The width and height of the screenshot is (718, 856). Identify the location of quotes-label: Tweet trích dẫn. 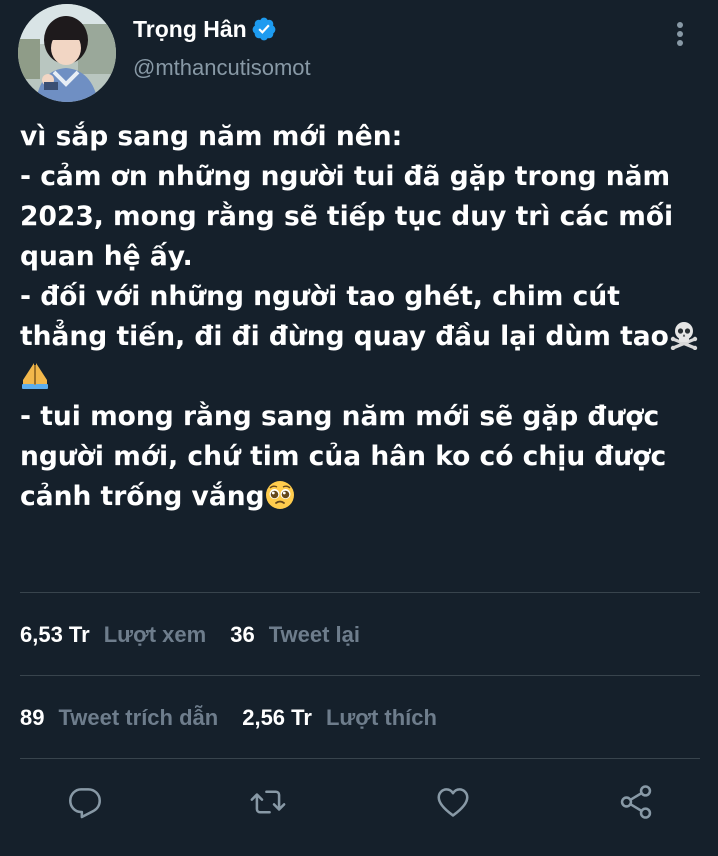
(138, 717).